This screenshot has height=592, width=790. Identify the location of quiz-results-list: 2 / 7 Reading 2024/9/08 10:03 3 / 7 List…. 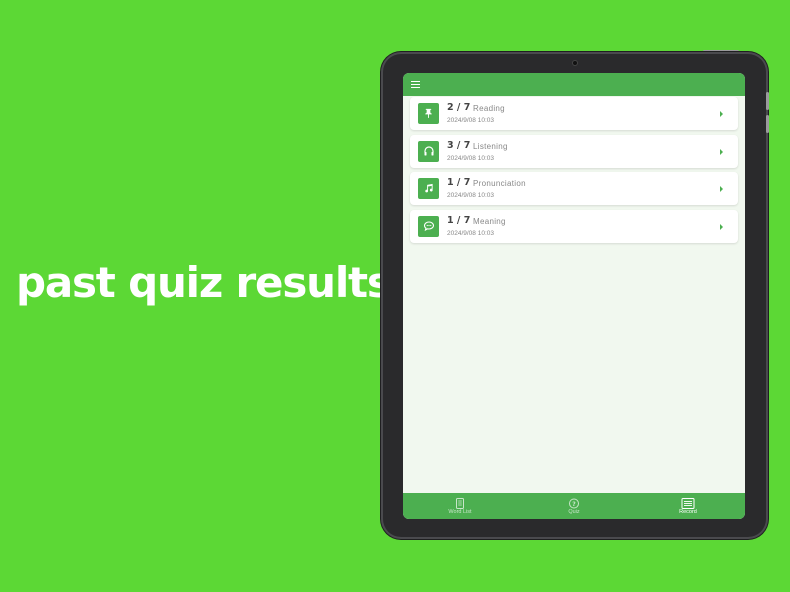
(574, 172).